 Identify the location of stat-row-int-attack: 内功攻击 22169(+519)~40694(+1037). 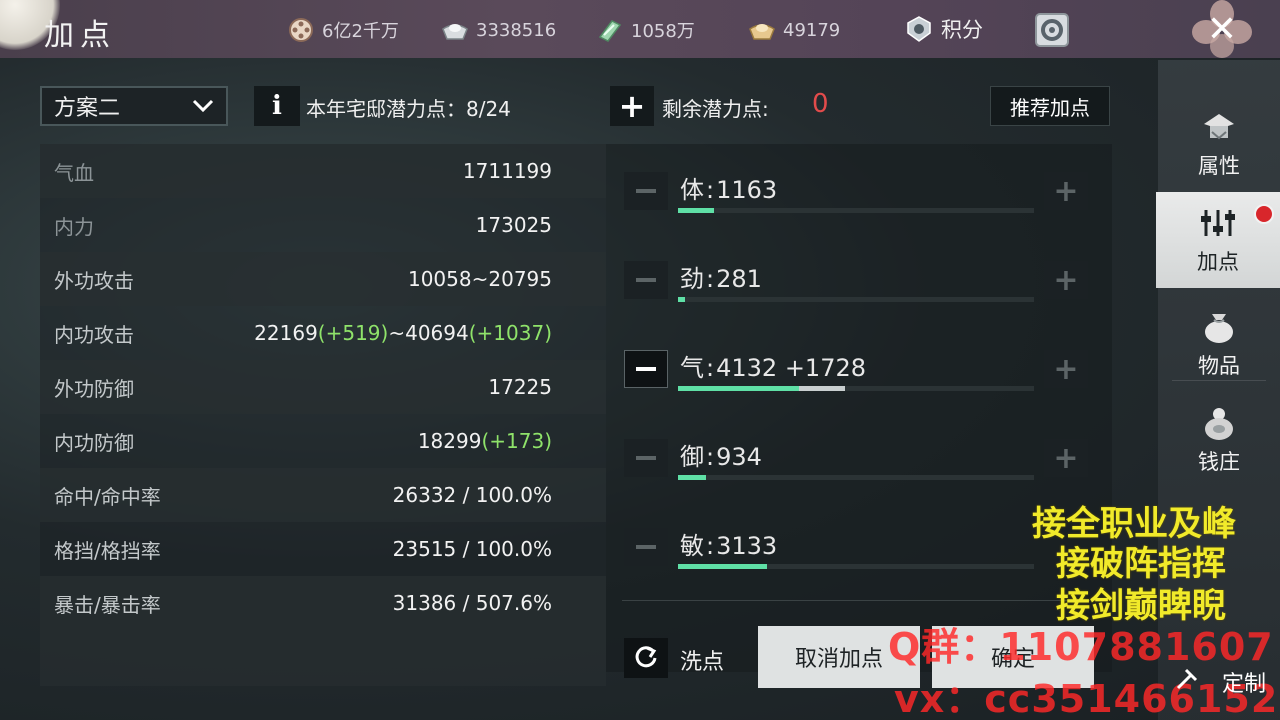
(323, 333).